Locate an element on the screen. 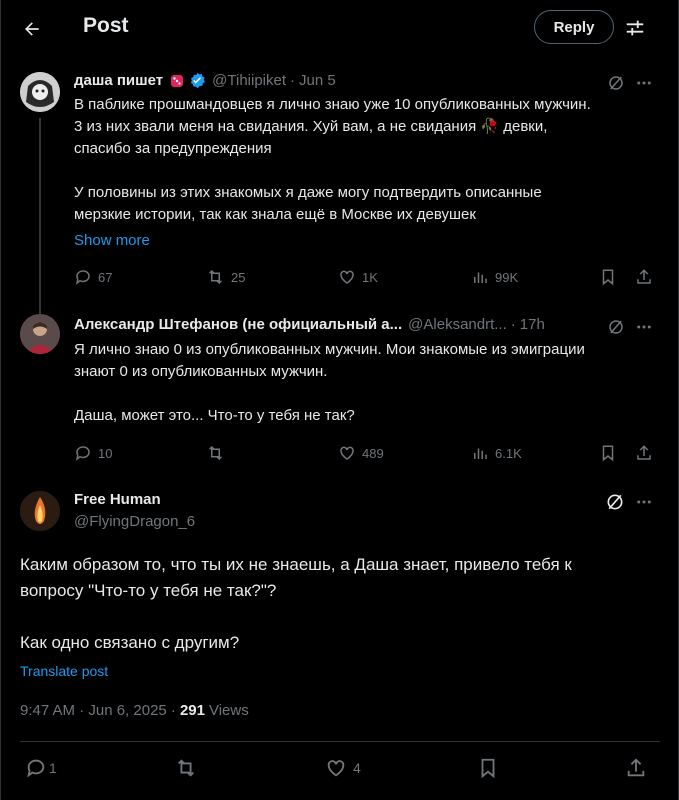 The width and height of the screenshot is (679, 800). post-meta: 9:47 AM · Jun 6, 2025 · 291 Views is located at coordinates (134, 710).